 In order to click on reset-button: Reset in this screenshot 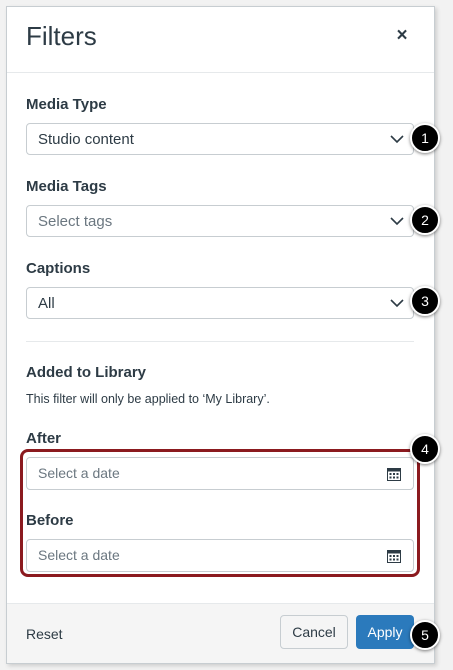, I will do `click(44, 634)`.